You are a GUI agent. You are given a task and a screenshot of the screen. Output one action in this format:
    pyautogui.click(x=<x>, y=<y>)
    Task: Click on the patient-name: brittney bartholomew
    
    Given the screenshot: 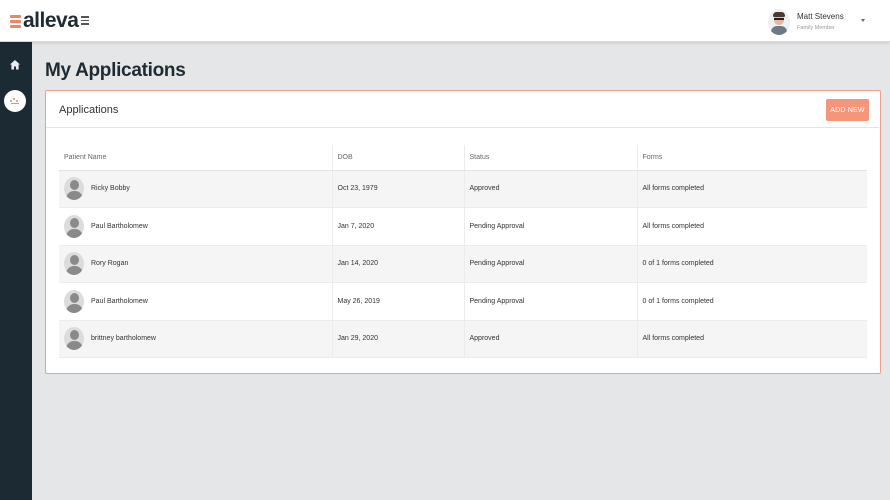 What is the action you would take?
    pyautogui.click(x=123, y=338)
    